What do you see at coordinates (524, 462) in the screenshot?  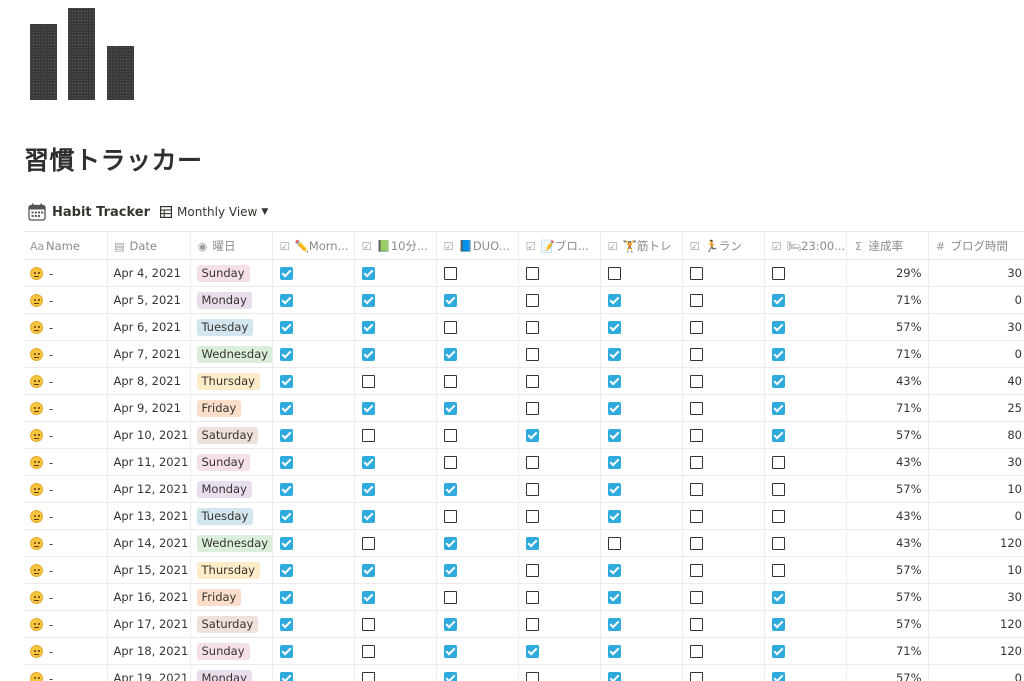 I see `table-row: - Apr 11, 2021 Sunday 43% 30` at bounding box center [524, 462].